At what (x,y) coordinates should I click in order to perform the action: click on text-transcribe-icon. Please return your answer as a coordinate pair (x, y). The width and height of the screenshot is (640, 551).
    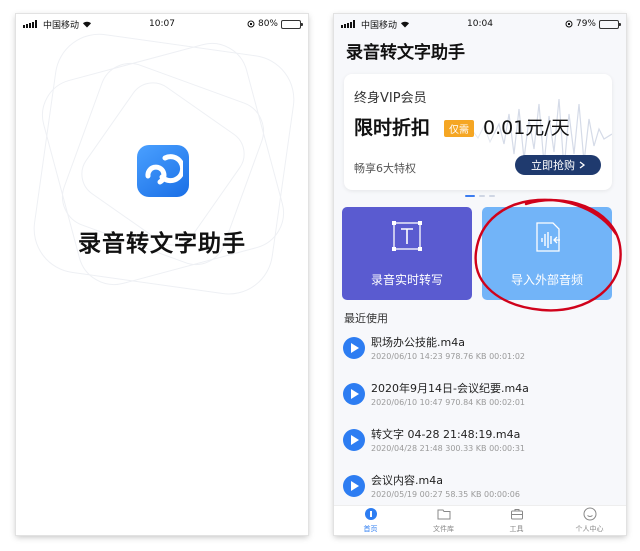
    Looking at the image, I should click on (407, 236).